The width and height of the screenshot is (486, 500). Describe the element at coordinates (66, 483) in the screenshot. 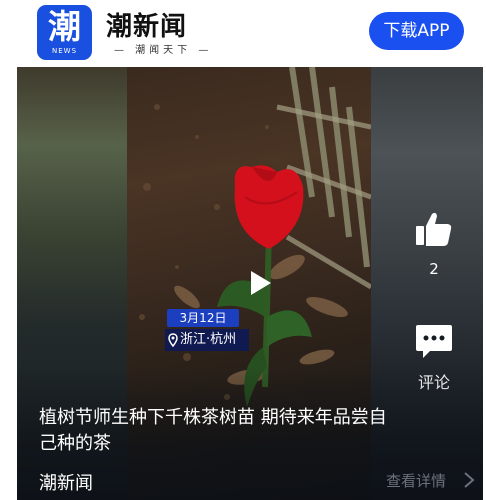

I see `video-source: 潮新闻` at that location.